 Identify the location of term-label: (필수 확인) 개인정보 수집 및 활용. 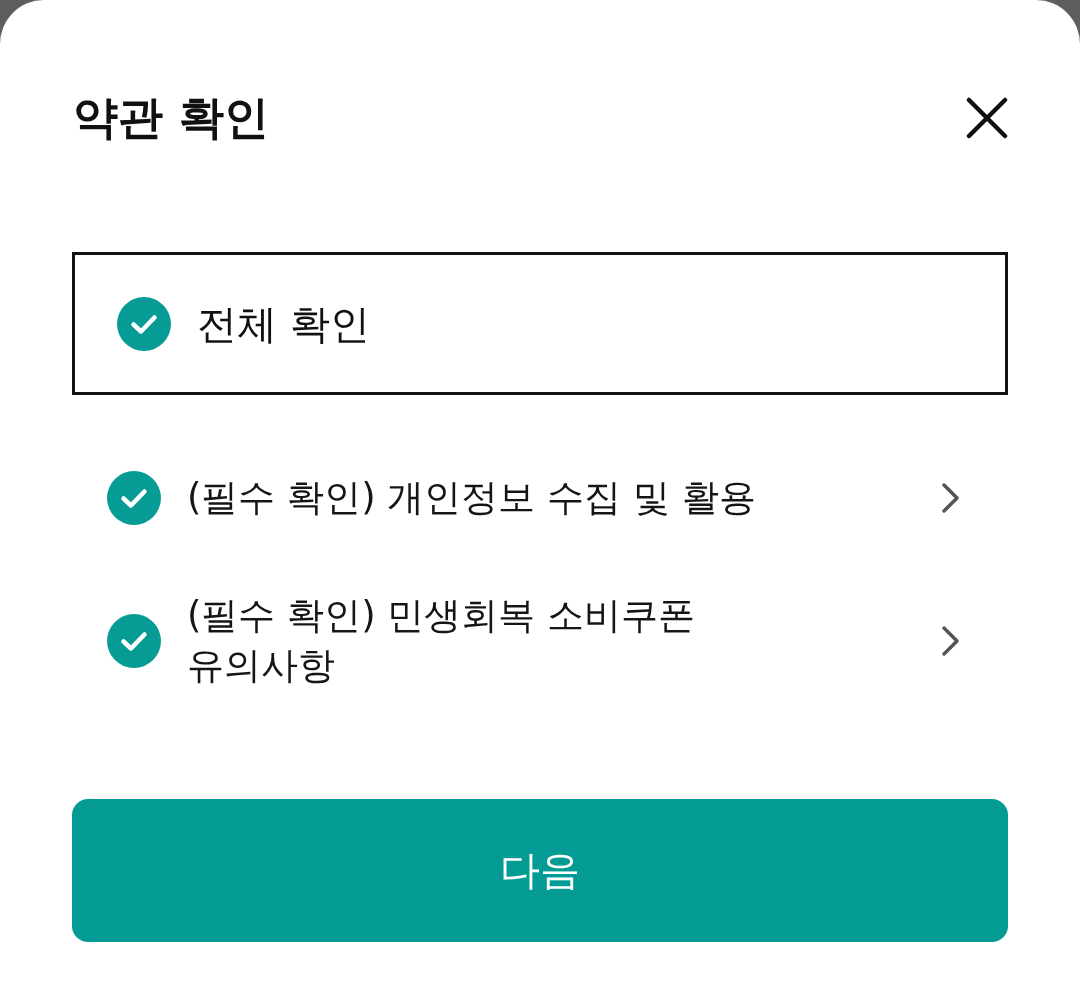
(471, 498).